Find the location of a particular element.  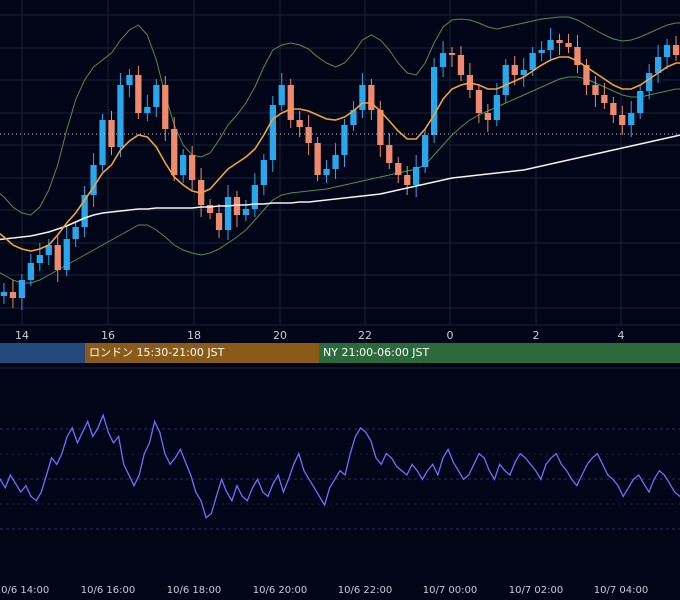

x-tick-label: 10/6 16:00 is located at coordinates (108, 590).